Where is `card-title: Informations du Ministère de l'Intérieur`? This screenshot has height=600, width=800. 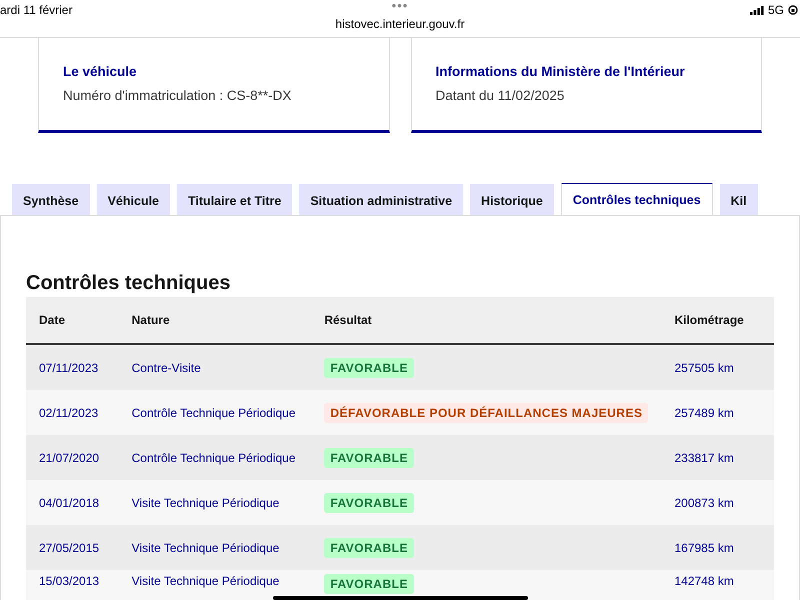
card-title: Informations du Ministère de l'Intérieur is located at coordinates (561, 71).